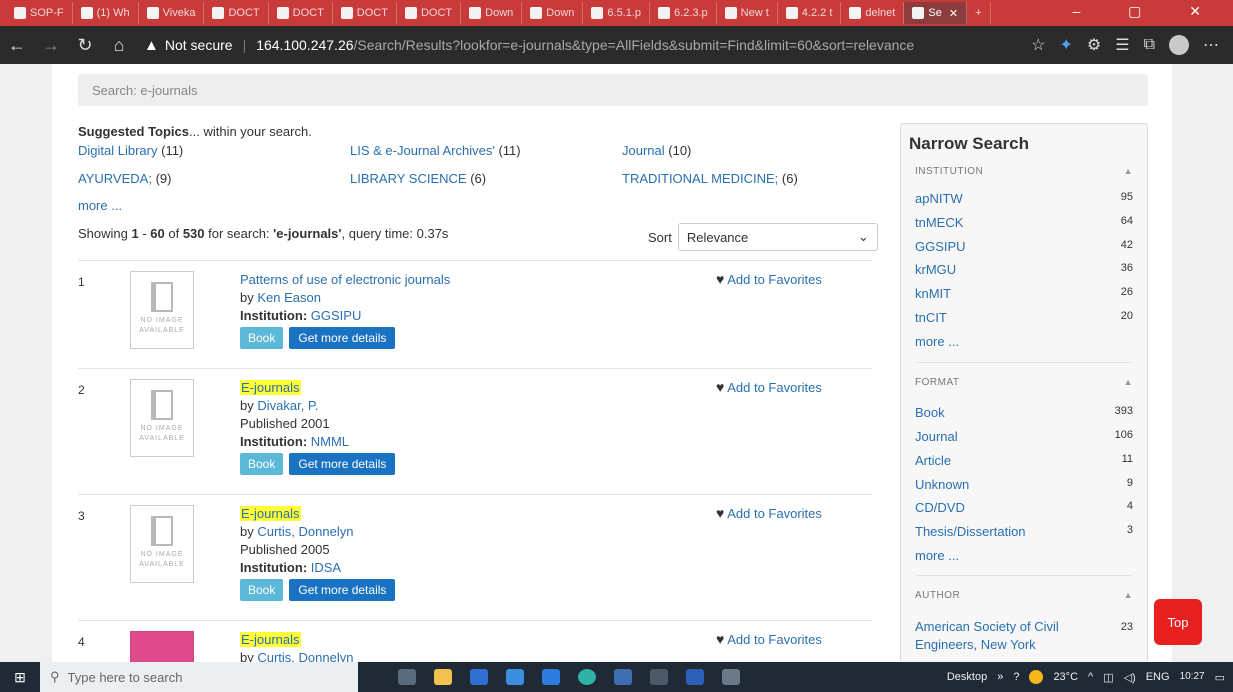  Describe the element at coordinates (162, 646) in the screenshot. I see `cover-thumbnail` at that location.